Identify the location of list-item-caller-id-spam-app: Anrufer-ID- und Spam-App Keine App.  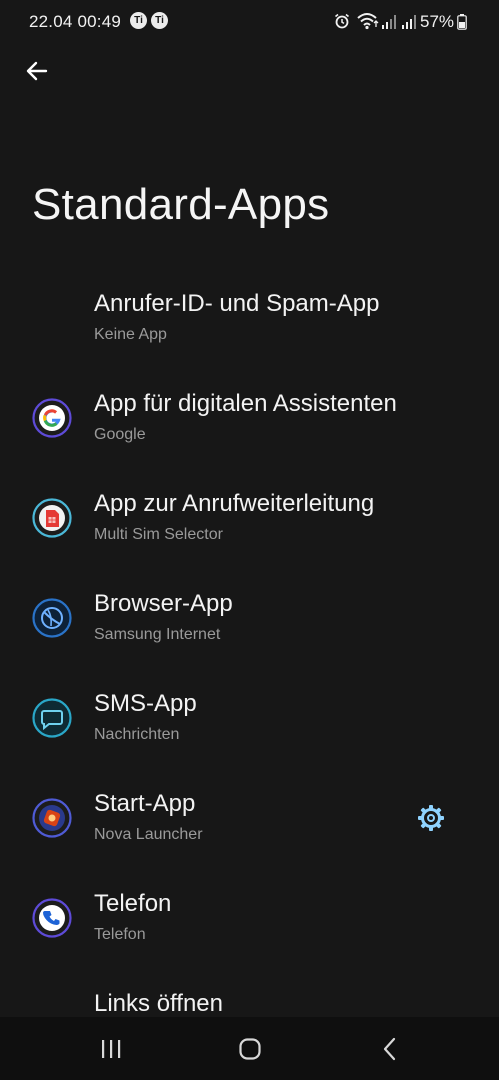
(249, 316).